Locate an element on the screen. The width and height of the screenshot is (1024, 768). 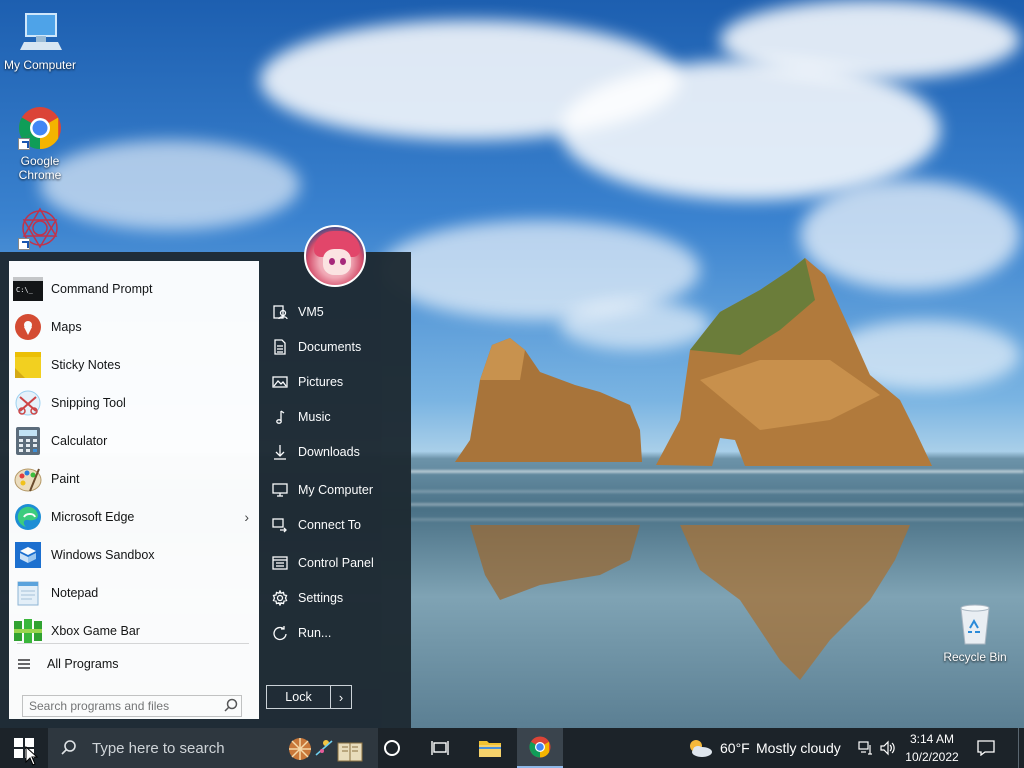
program-maps: Maps is located at coordinates (134, 327).